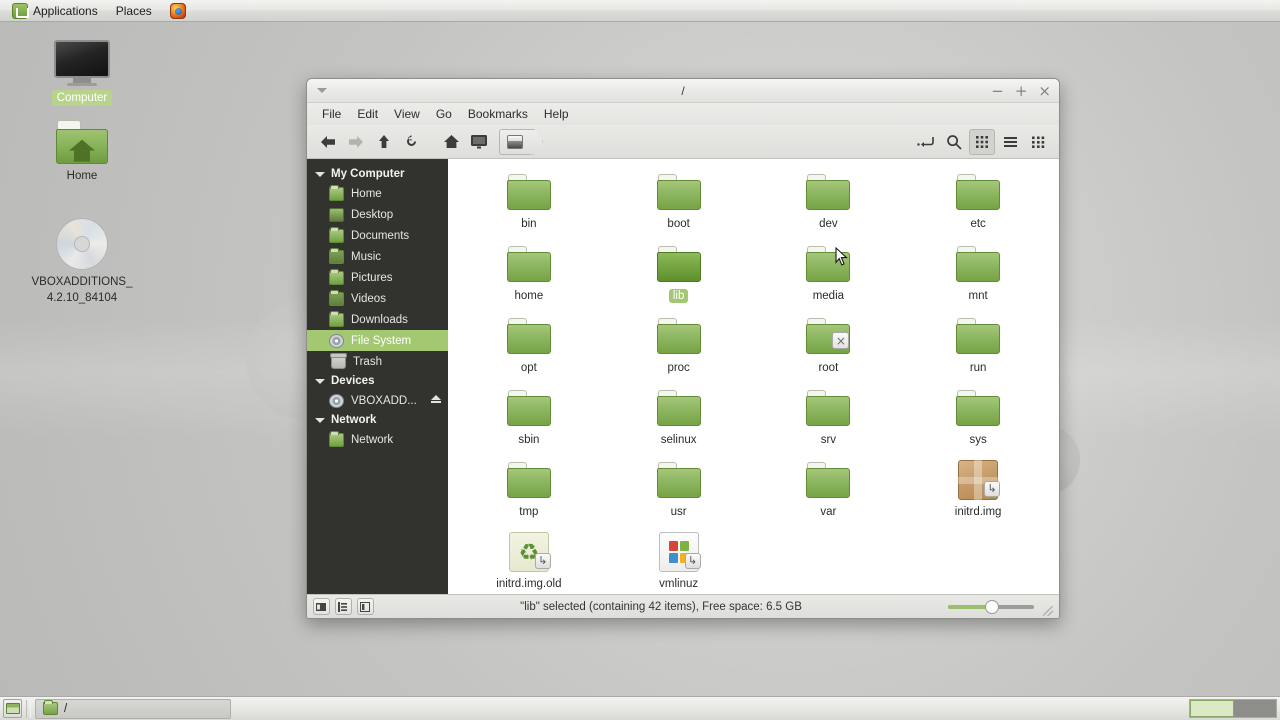 This screenshot has width=1280, height=720. What do you see at coordinates (529, 206) in the screenshot?
I see `file-item: bin` at bounding box center [529, 206].